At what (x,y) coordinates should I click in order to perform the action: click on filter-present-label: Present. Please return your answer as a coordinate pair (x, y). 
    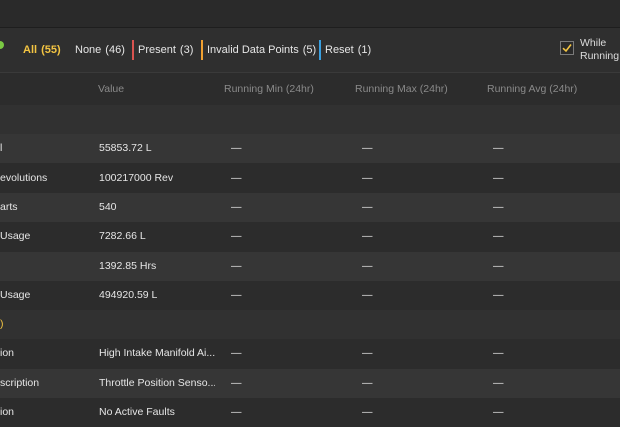
    Looking at the image, I should click on (157, 50).